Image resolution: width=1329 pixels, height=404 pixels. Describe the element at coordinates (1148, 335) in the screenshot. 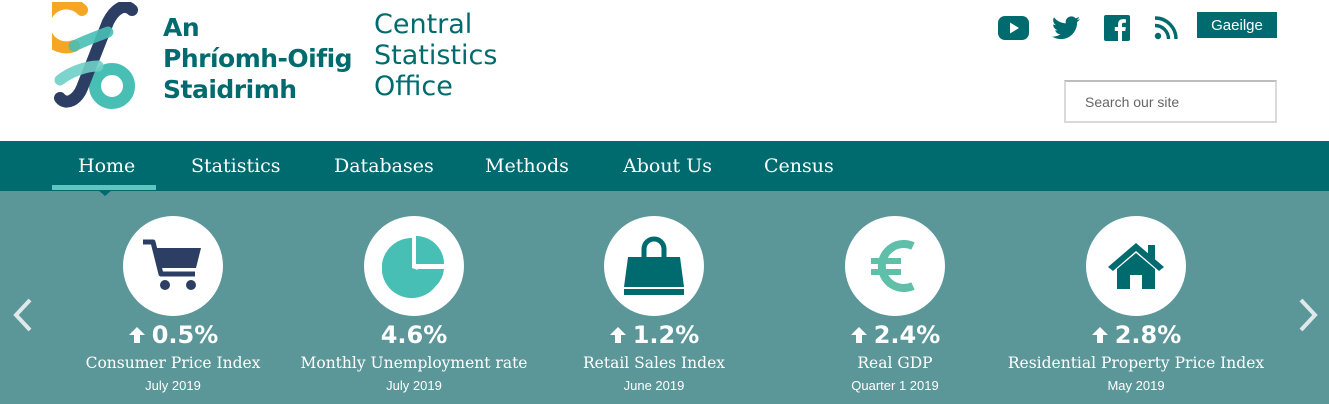

I see `stat-value: 2.8%` at that location.